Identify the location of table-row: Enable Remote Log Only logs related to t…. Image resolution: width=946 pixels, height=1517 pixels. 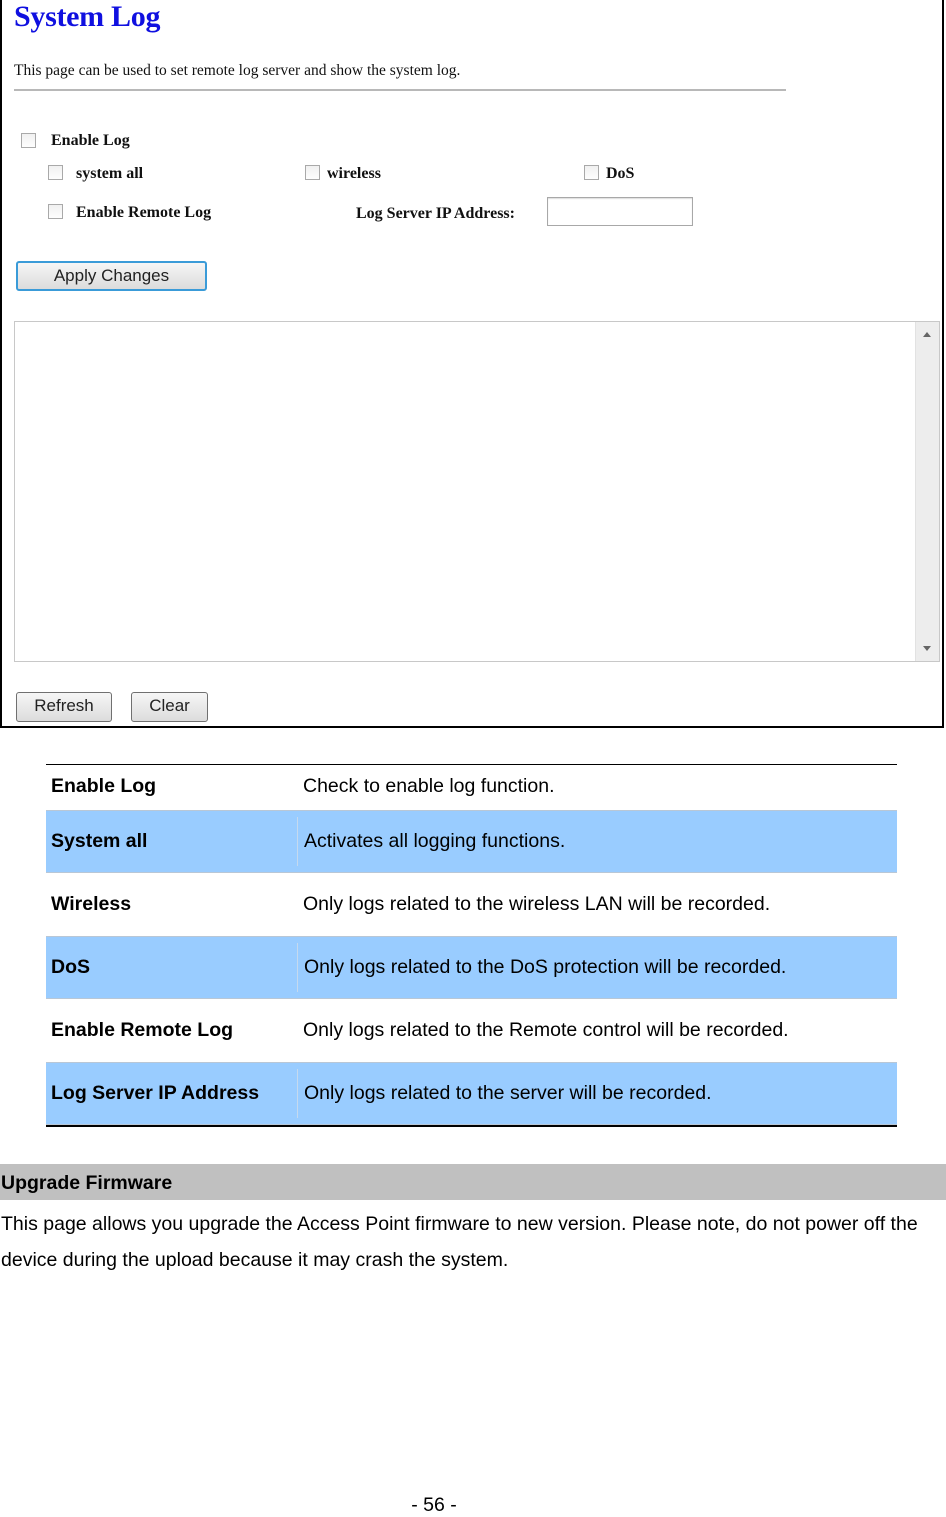
(471, 1030).